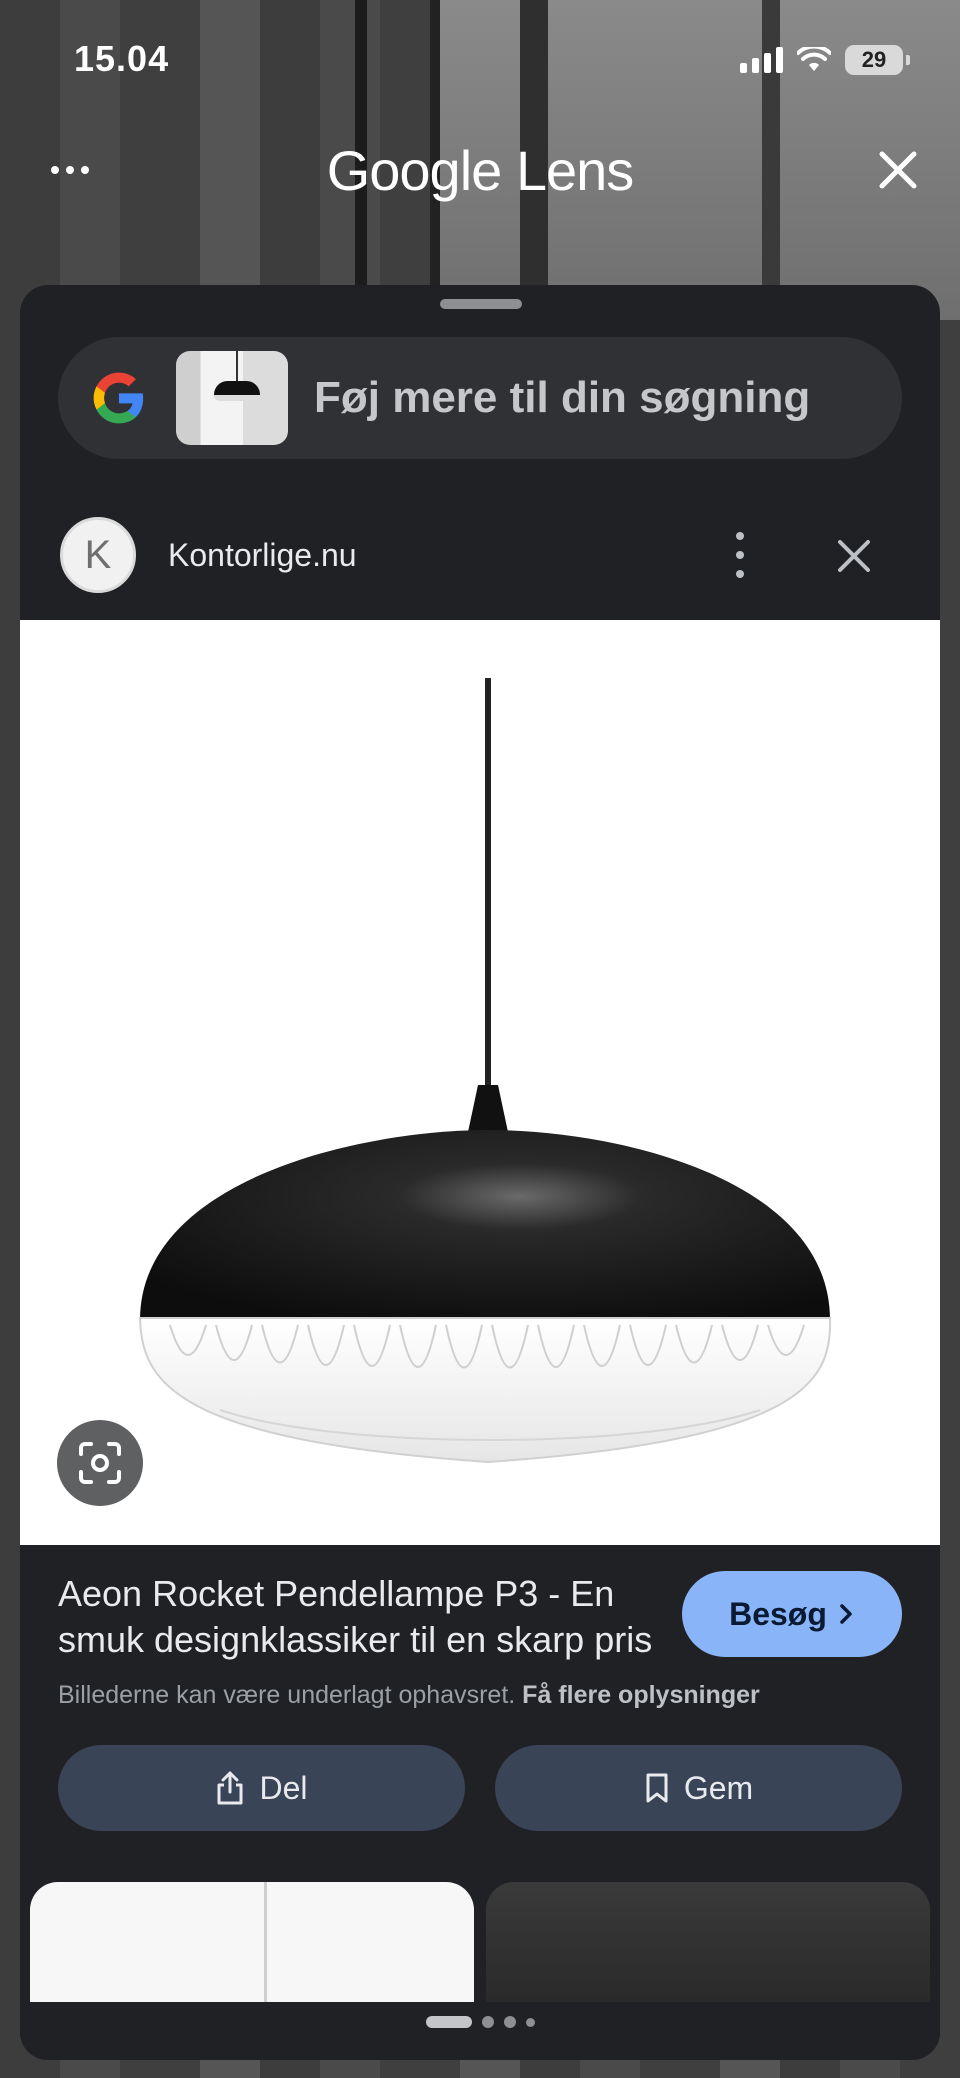 This screenshot has width=960, height=2078. I want to click on search-bar: Føj mere til din søgning, so click(480, 398).